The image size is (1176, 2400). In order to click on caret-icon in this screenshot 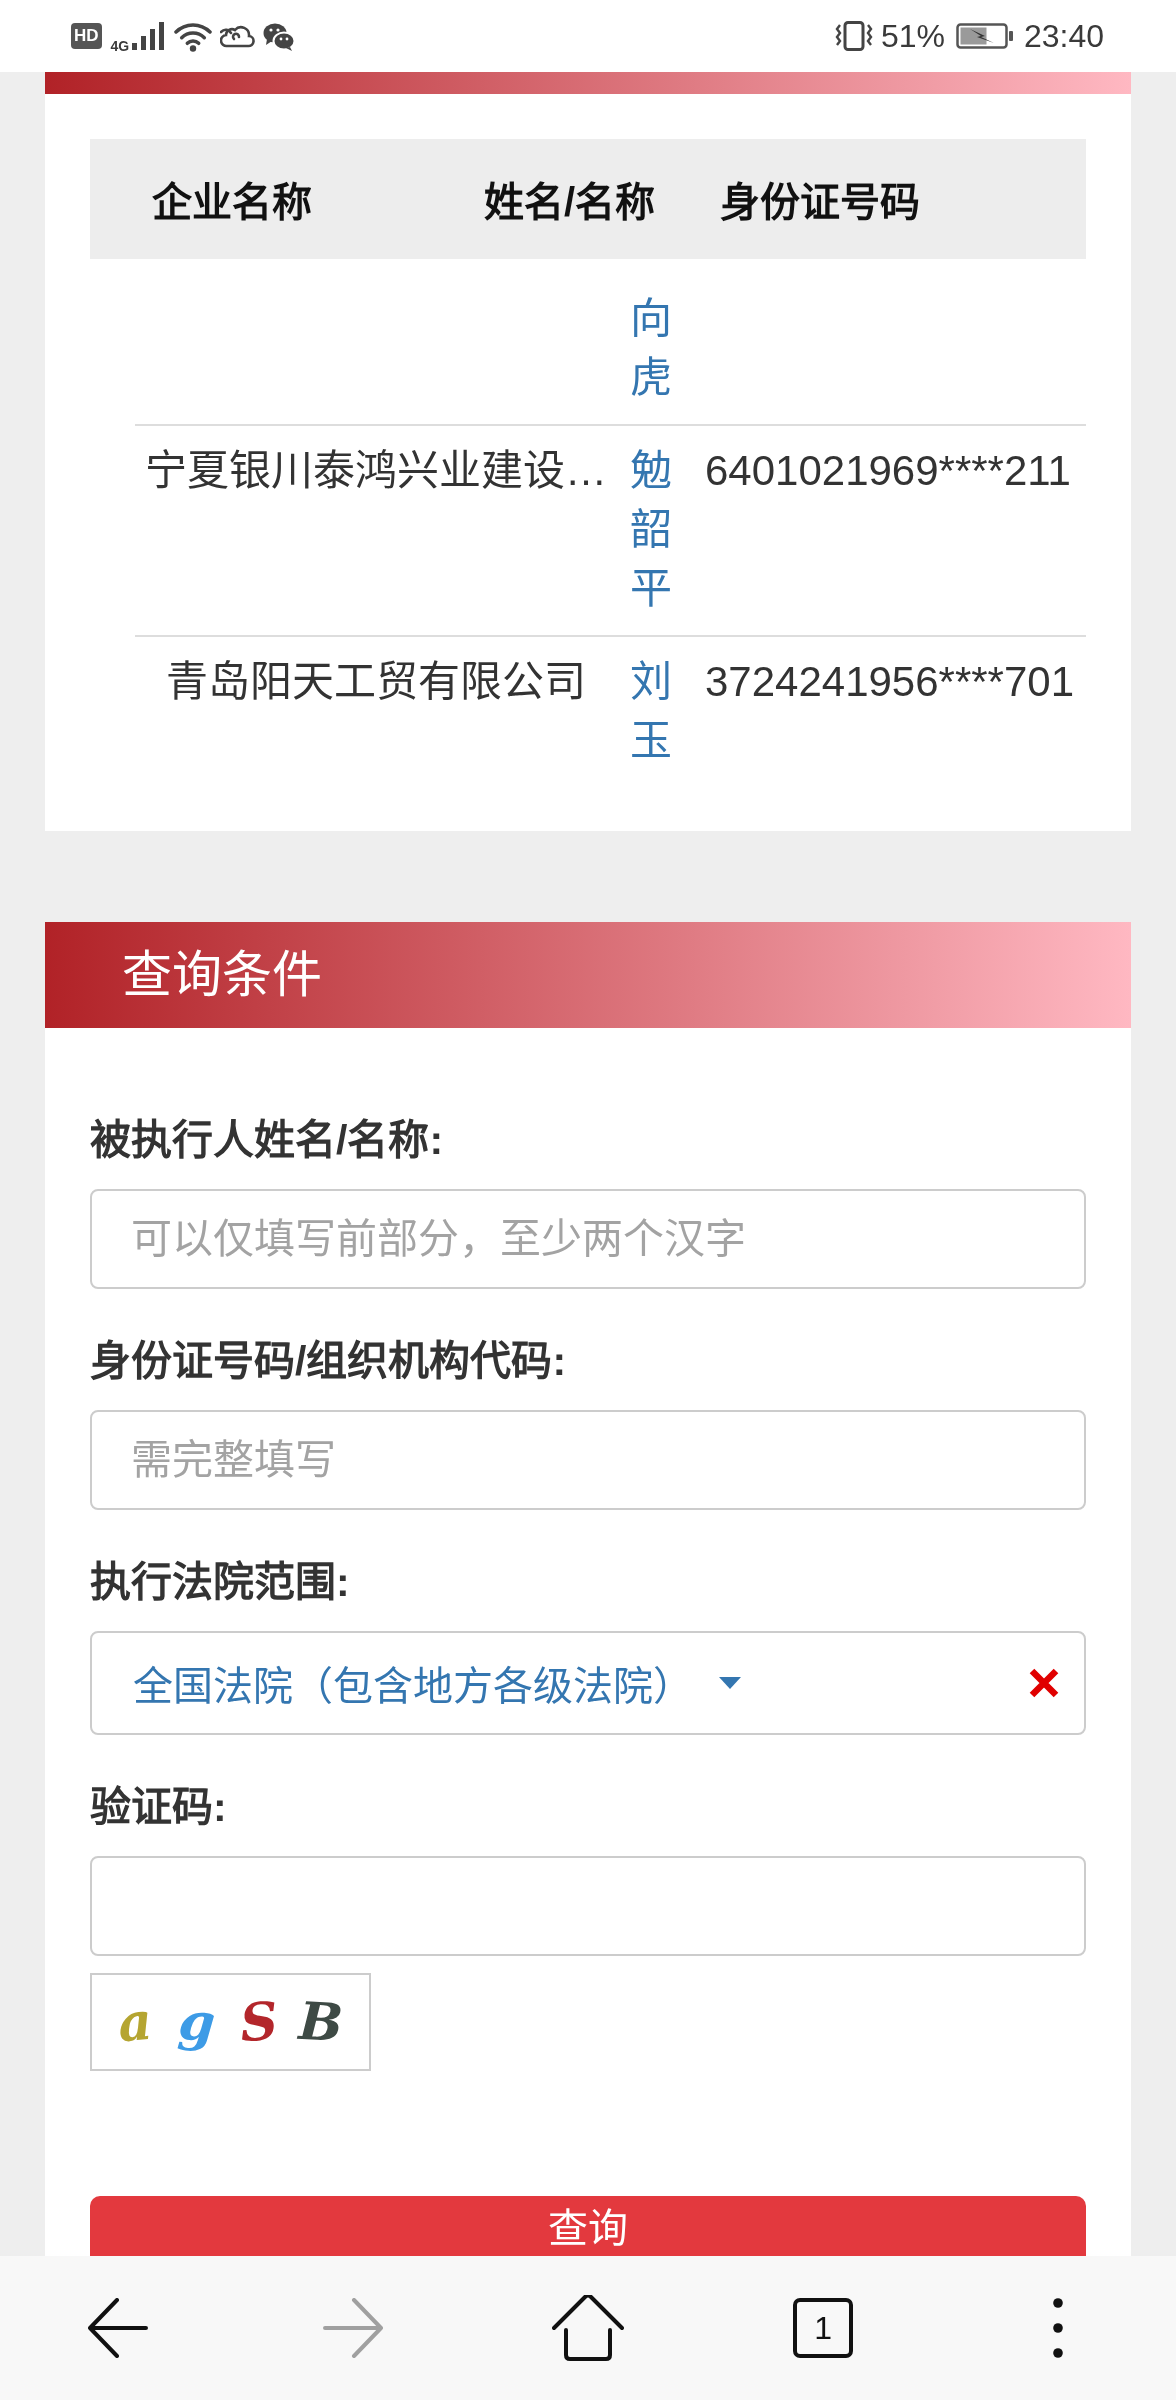, I will do `click(730, 1683)`.